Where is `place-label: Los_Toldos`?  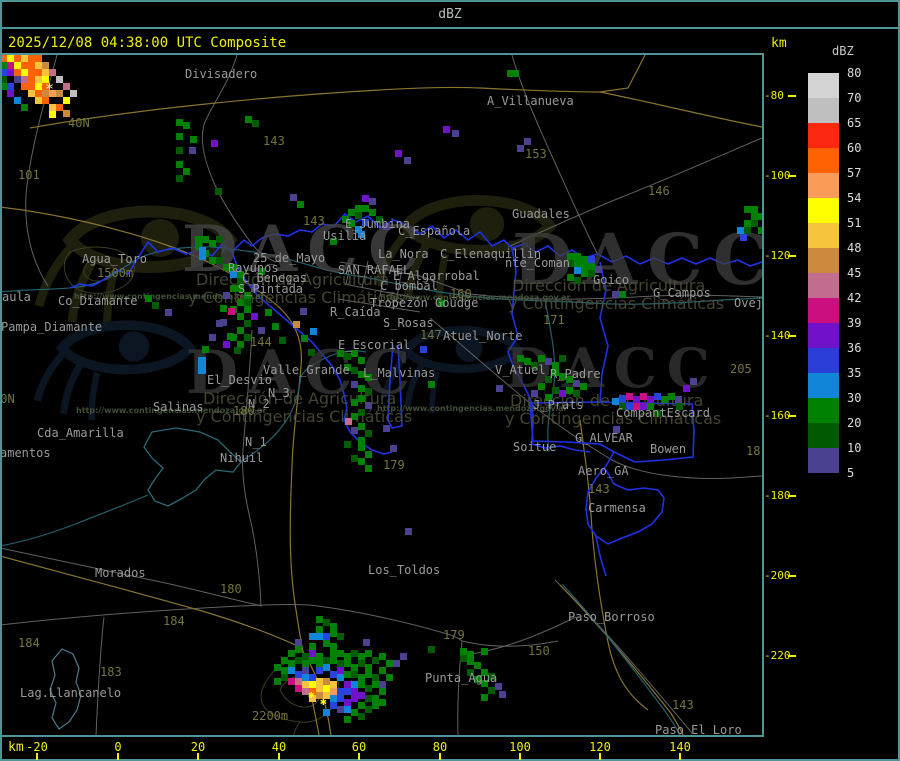
place-label: Los_Toldos is located at coordinates (404, 570).